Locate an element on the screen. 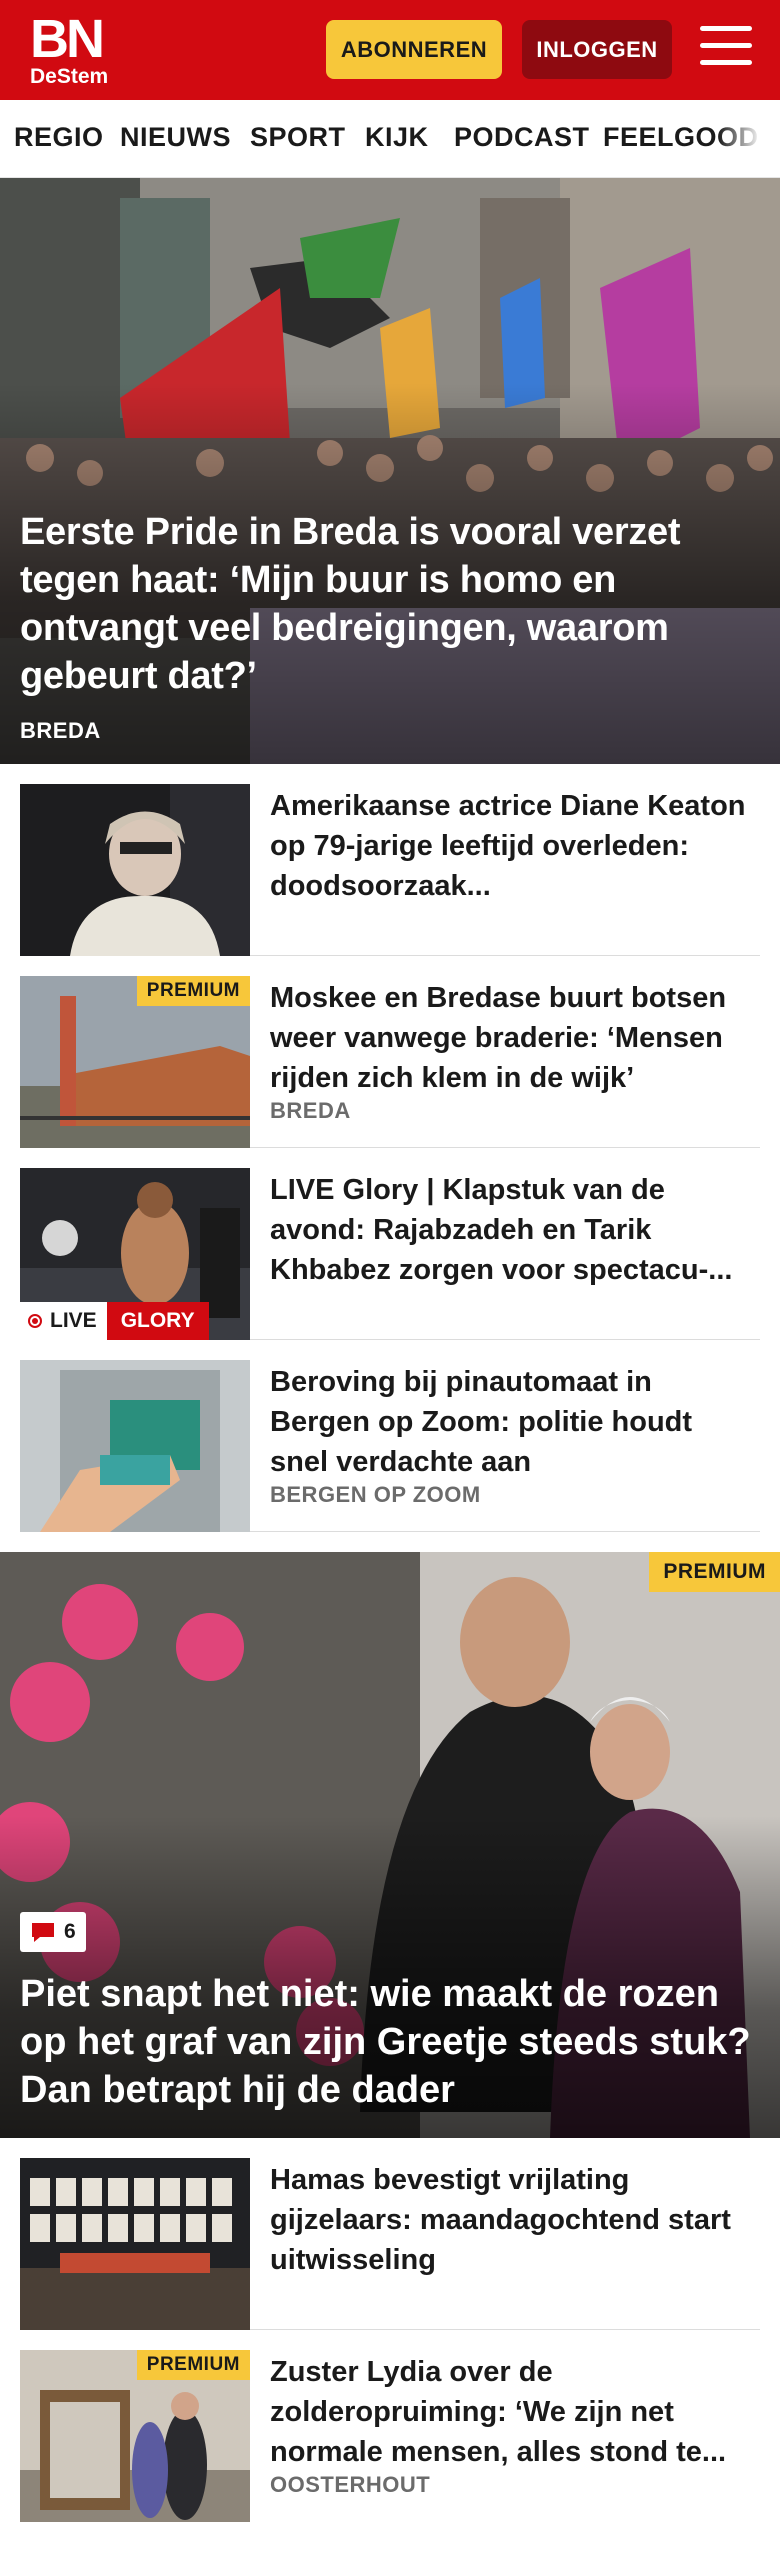 The image size is (780, 2560). logo-main-text: BN is located at coordinates (67, 39).